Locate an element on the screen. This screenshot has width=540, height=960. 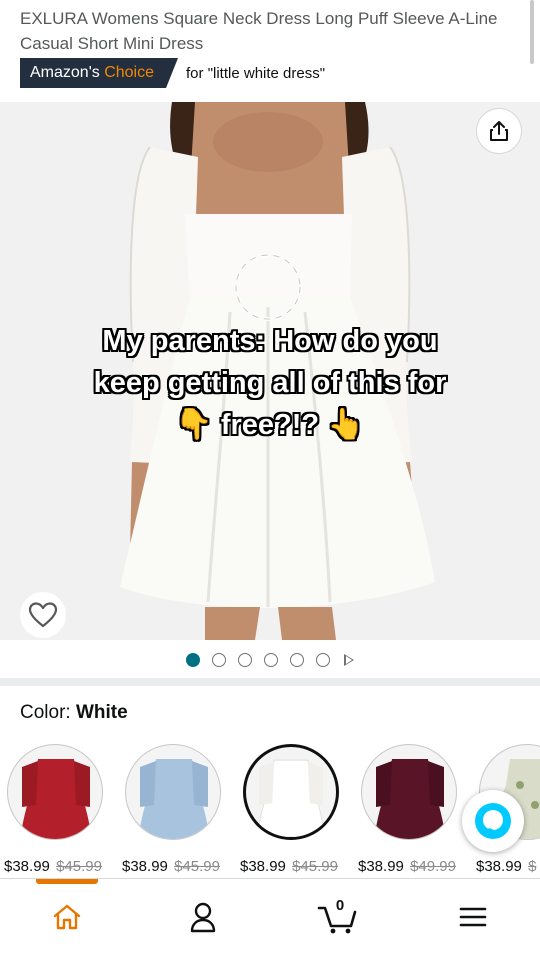
image-carousel-dots is located at coordinates (270, 660).